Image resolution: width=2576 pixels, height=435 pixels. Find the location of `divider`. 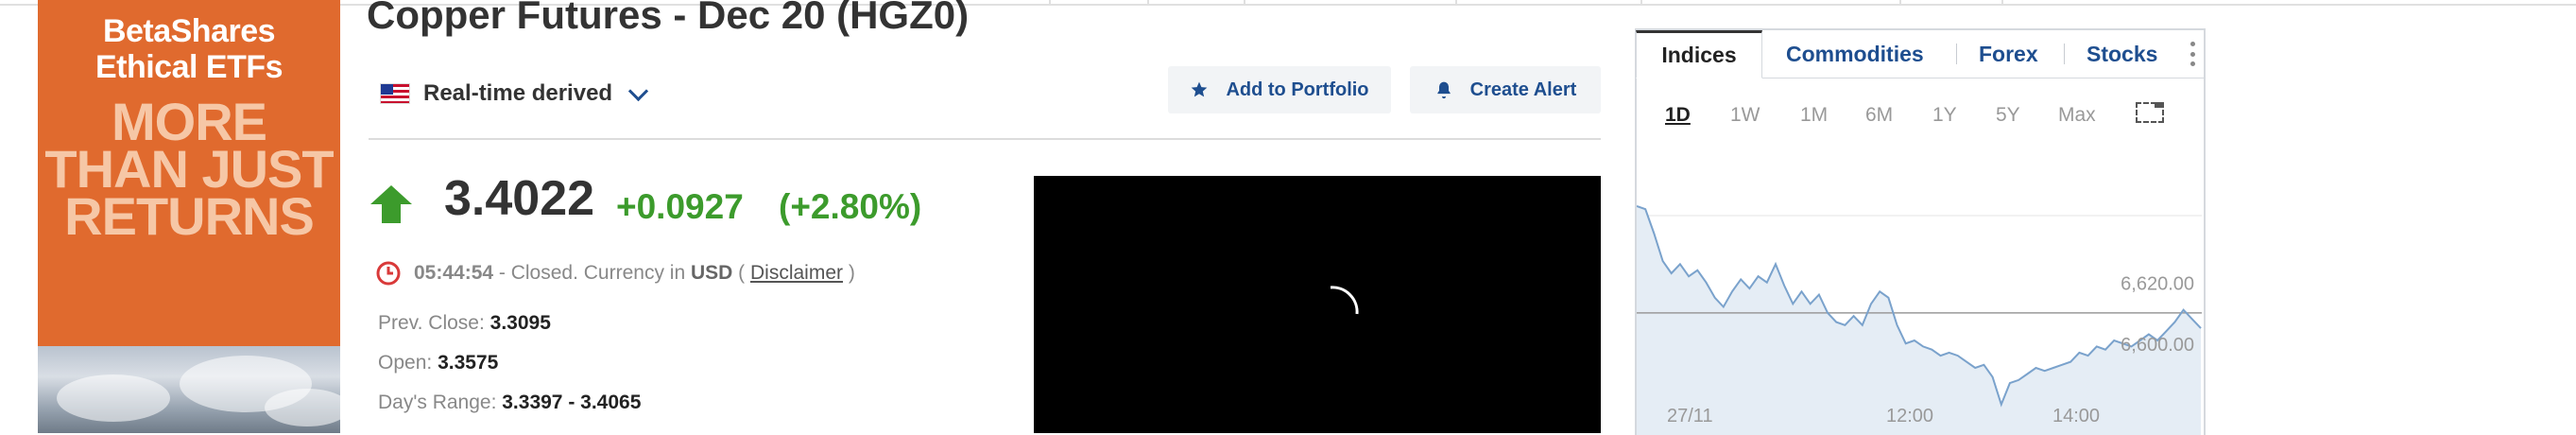

divider is located at coordinates (985, 139).